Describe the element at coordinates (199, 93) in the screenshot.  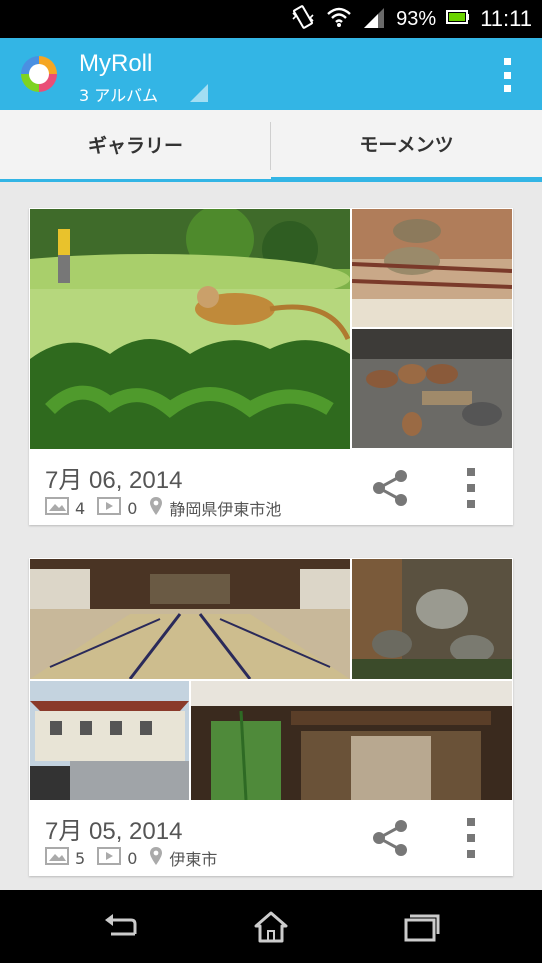
I see `dropdown-indicator-icon` at that location.